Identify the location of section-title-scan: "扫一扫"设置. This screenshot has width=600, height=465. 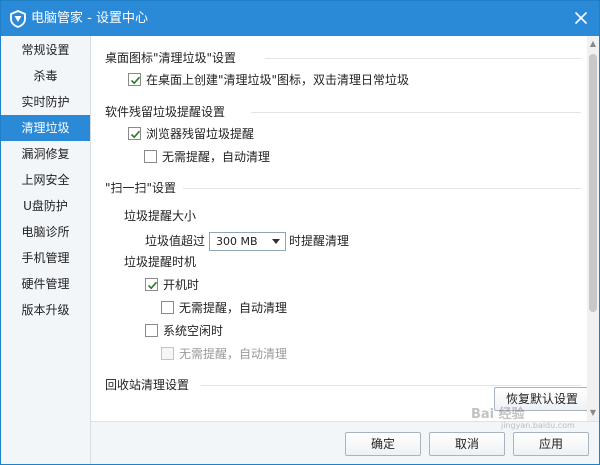
(141, 188).